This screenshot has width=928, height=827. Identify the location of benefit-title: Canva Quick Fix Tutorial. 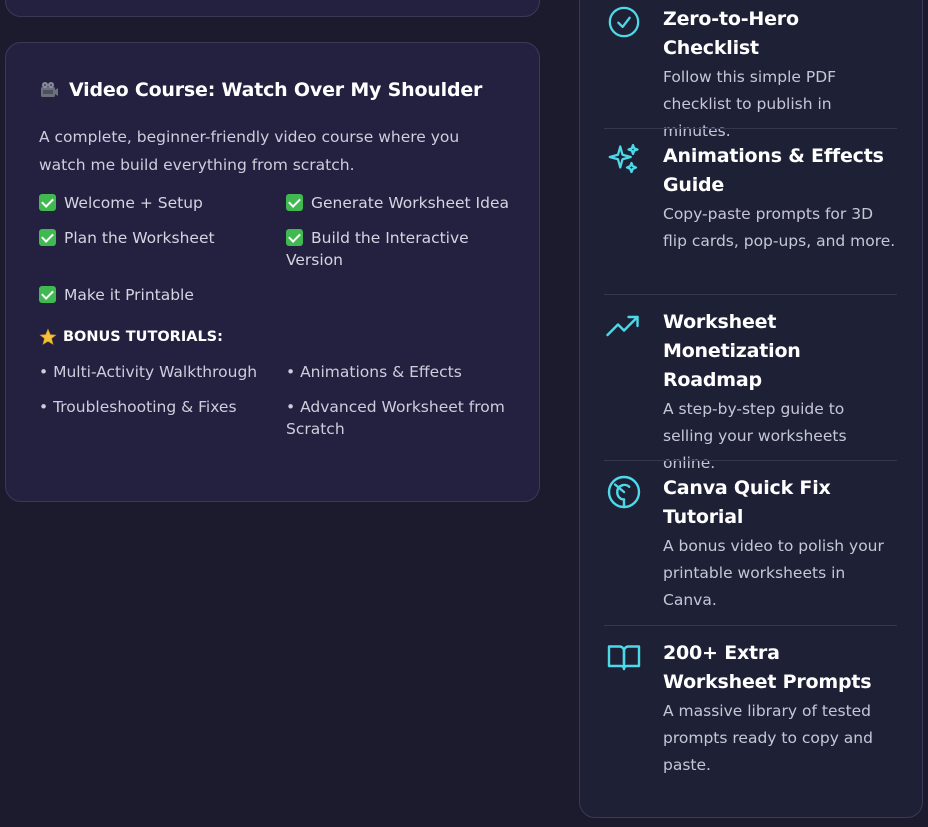
(747, 502).